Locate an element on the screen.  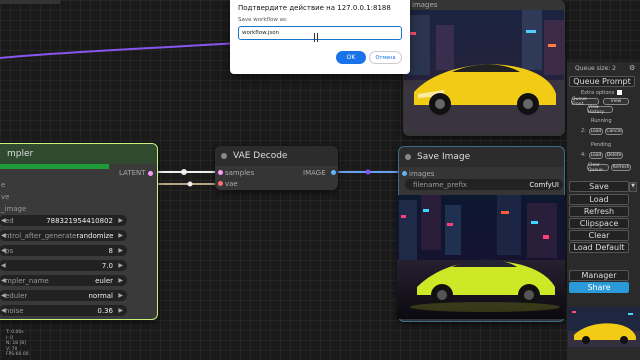
control-after-generate-widget: ◀ ntrol_after_generate randomize ▶ is located at coordinates (63, 235).